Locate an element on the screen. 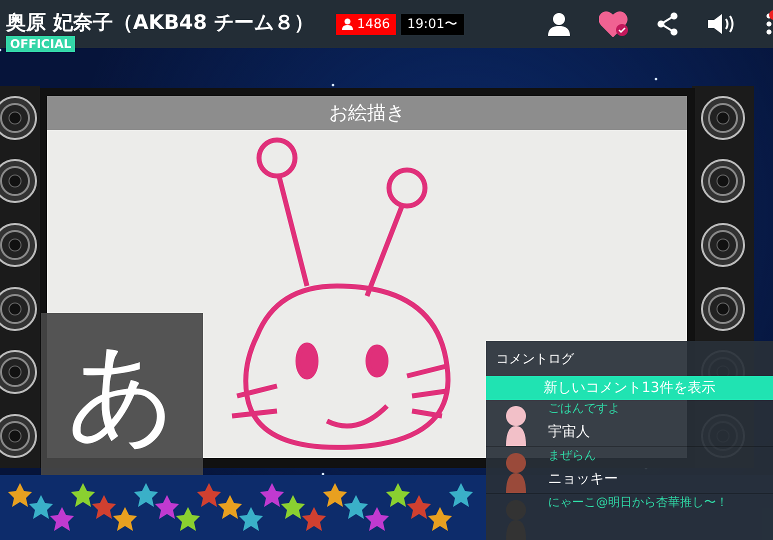 This screenshot has height=540, width=773. person-icon is located at coordinates (347, 24).